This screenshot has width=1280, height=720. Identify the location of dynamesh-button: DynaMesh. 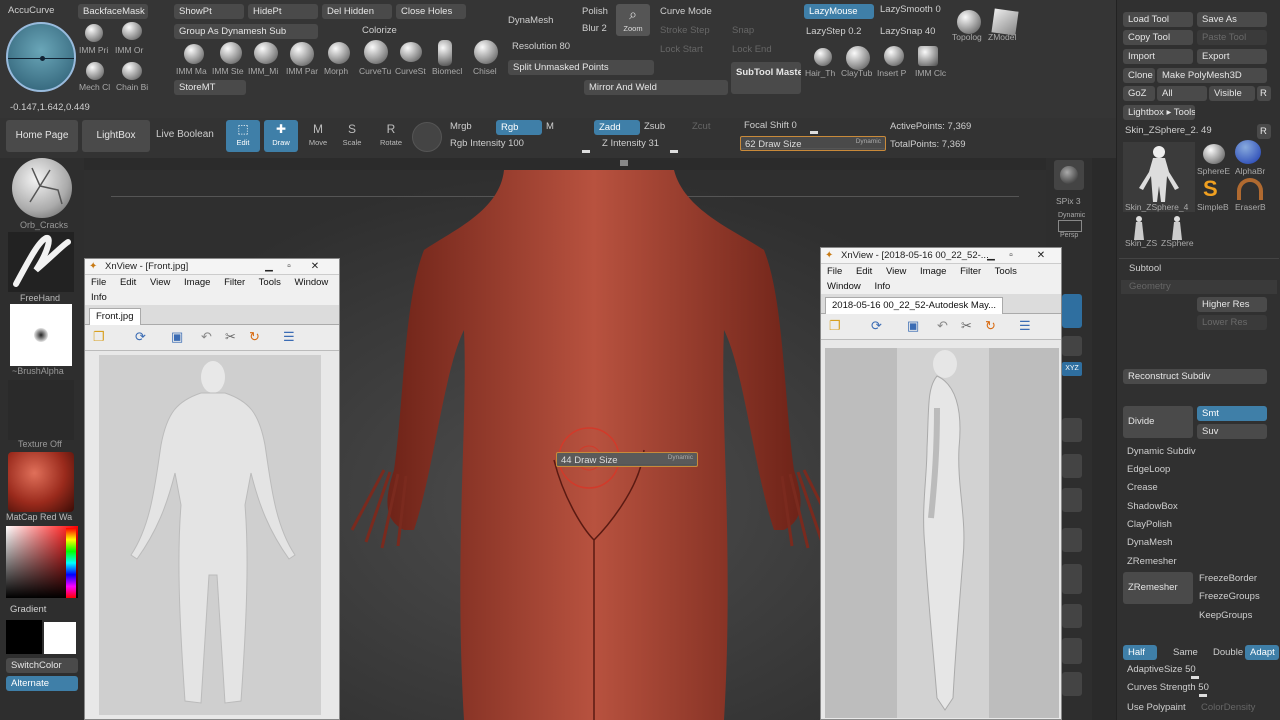
(530, 20).